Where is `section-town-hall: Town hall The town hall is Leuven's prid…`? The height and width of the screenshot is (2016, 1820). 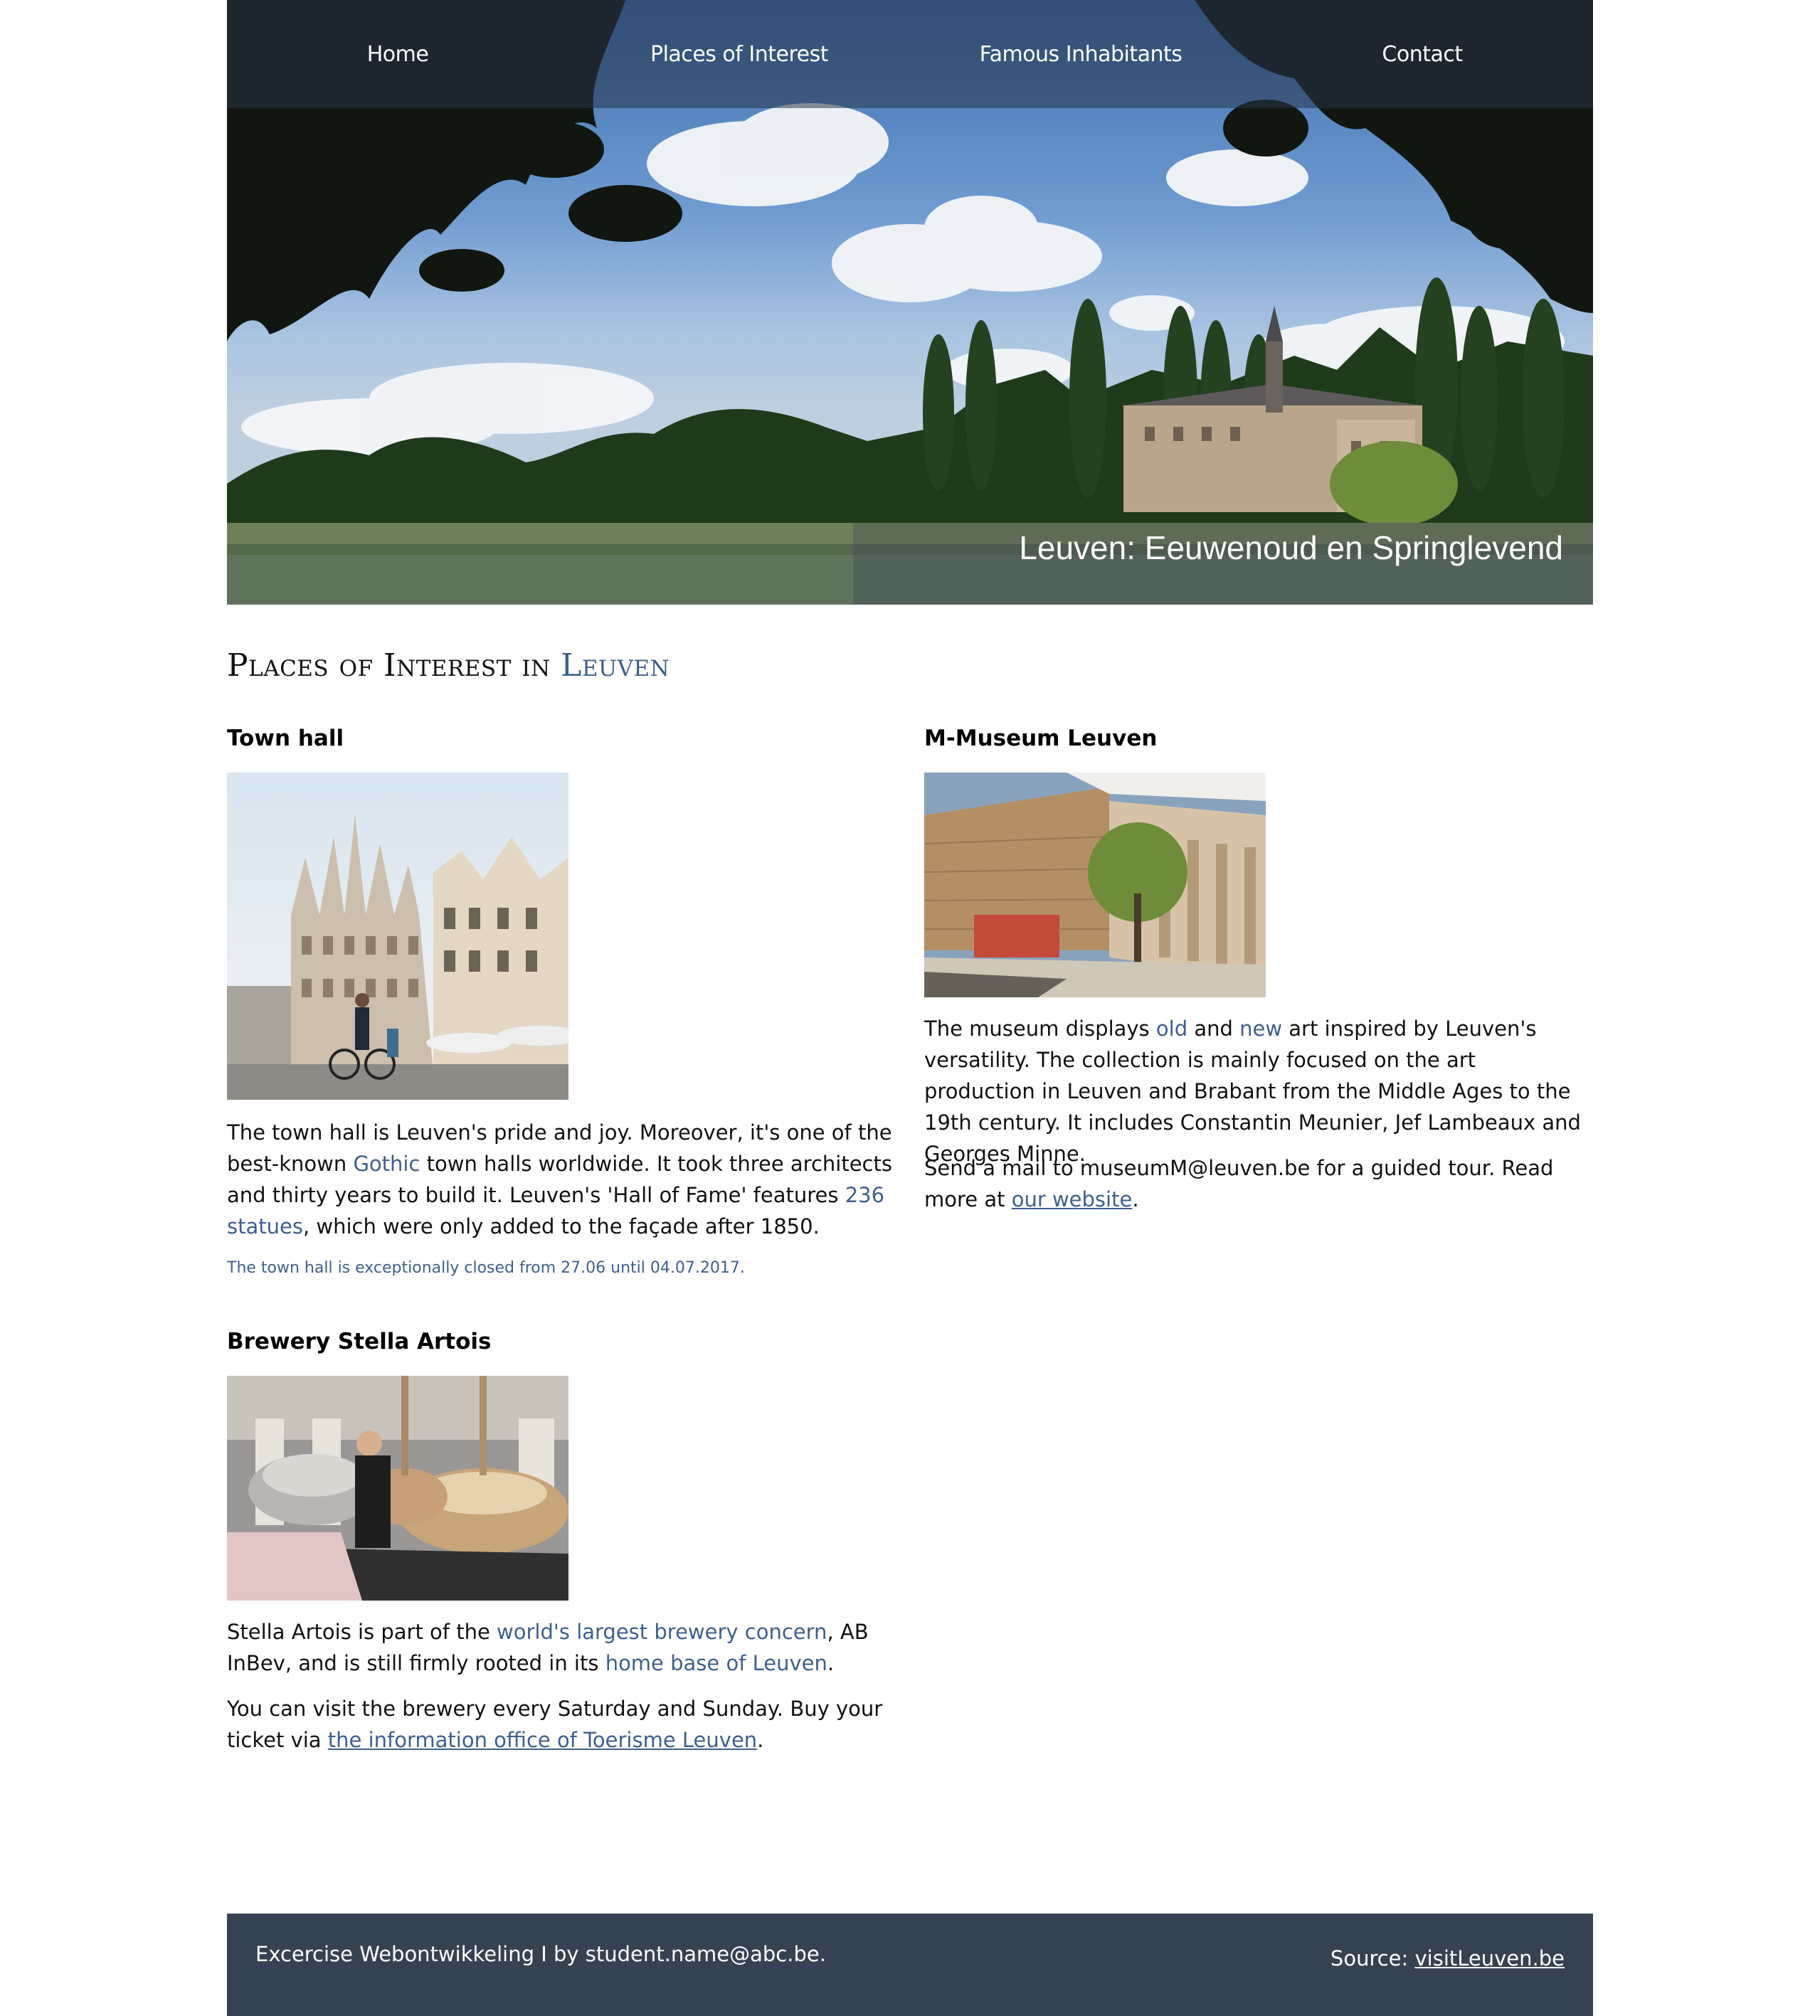 section-town-hall: Town hall The town hall is Leuven's prid… is located at coordinates (559, 1001).